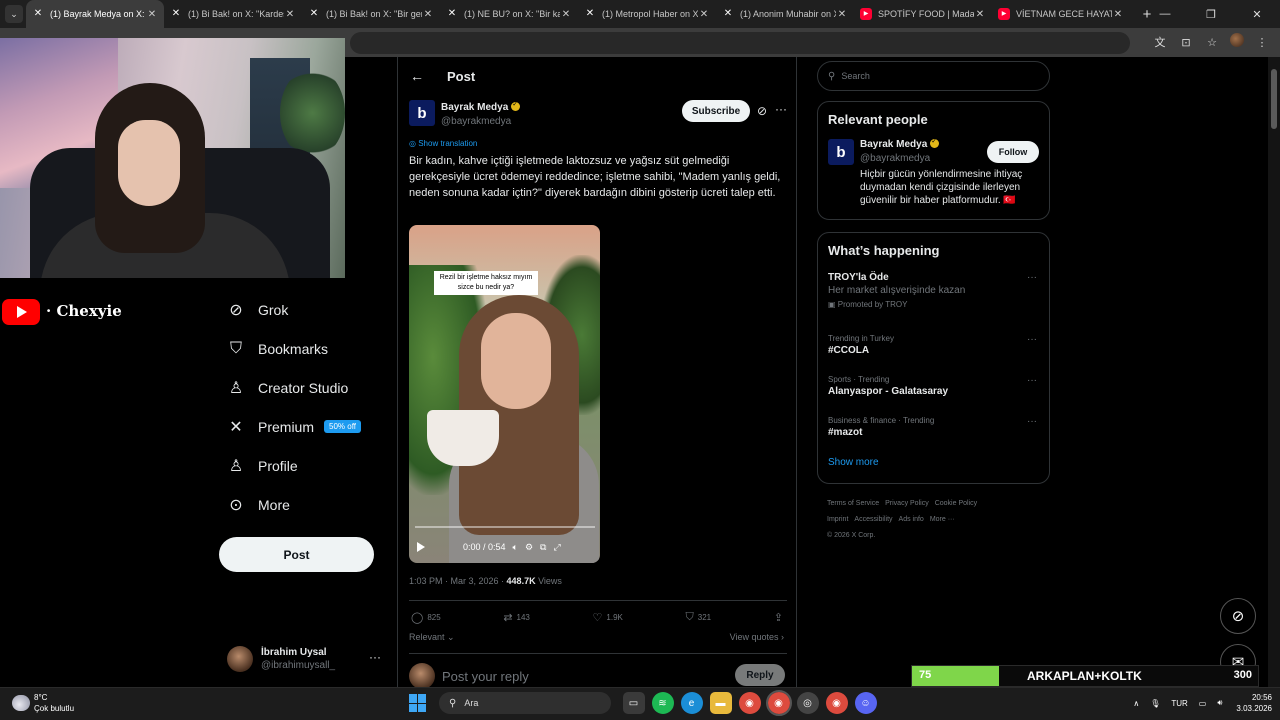  I want to click on reply-sort-dropdown: Relevant ⌄, so click(432, 637).